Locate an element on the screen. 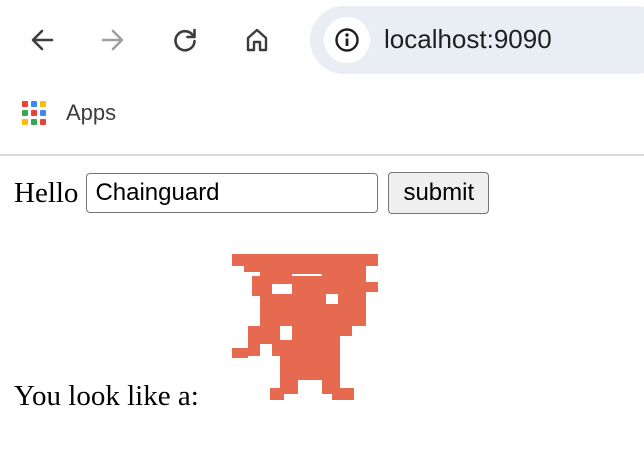  url-text: localhost:9090 is located at coordinates (468, 39).